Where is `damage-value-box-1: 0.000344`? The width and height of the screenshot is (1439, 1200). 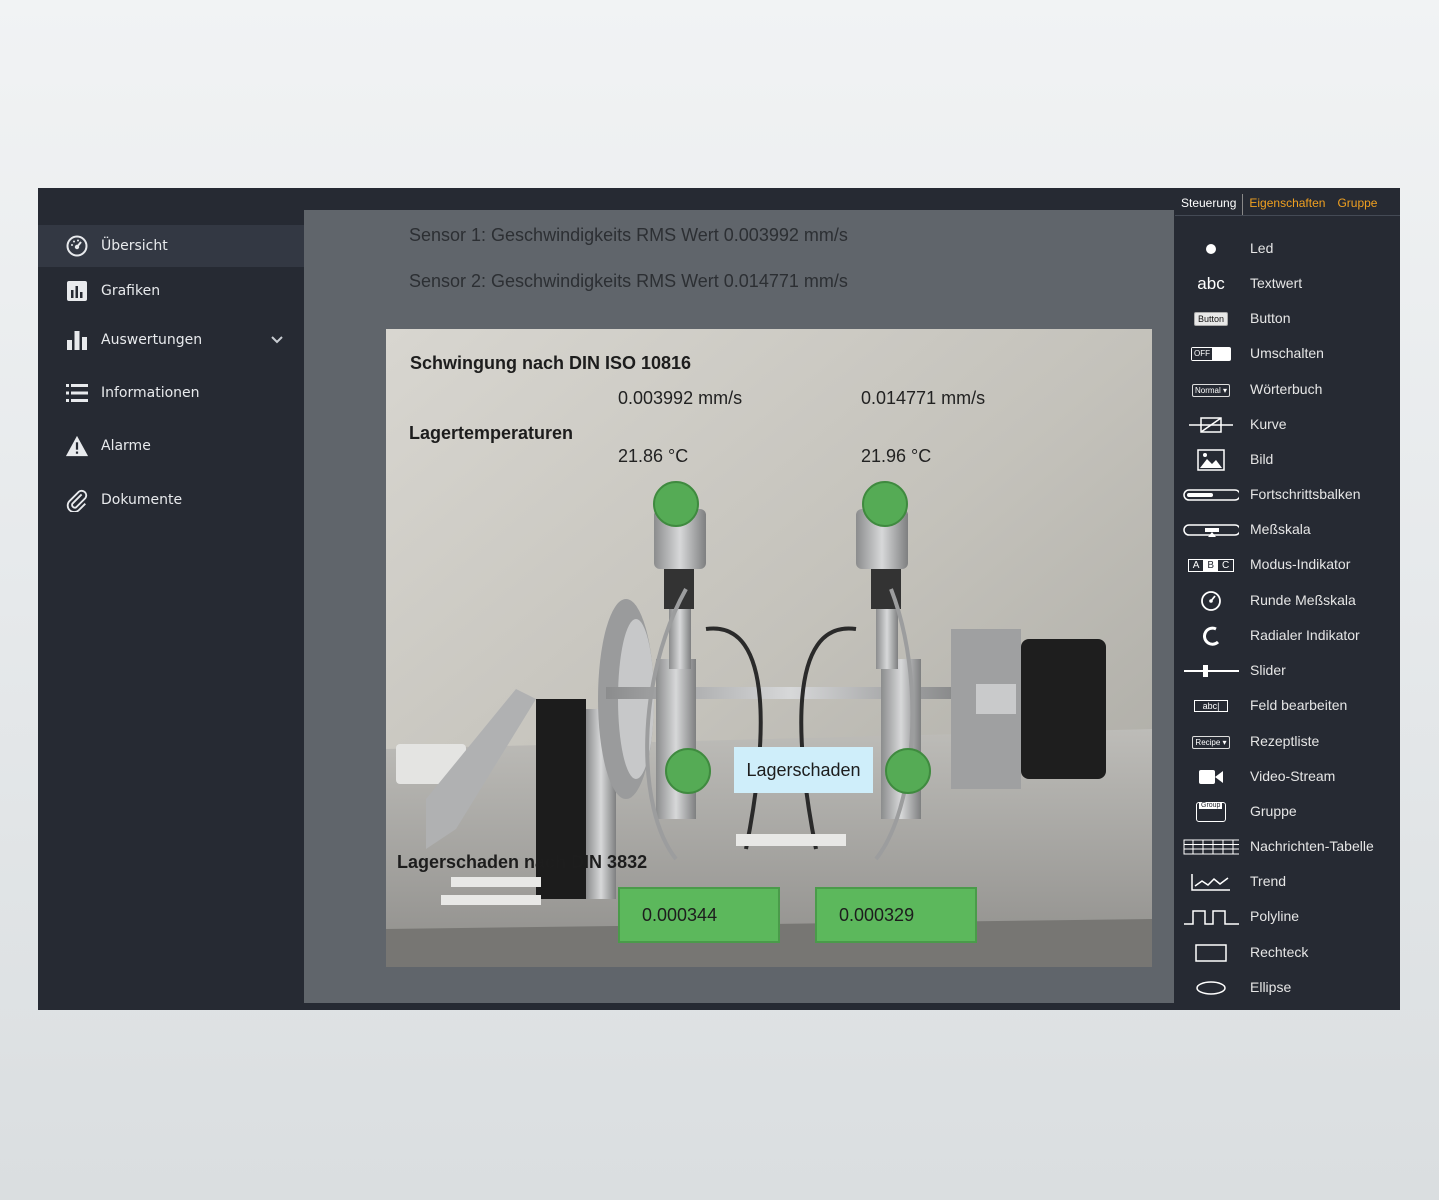
damage-value-box-1: 0.000344 is located at coordinates (699, 915).